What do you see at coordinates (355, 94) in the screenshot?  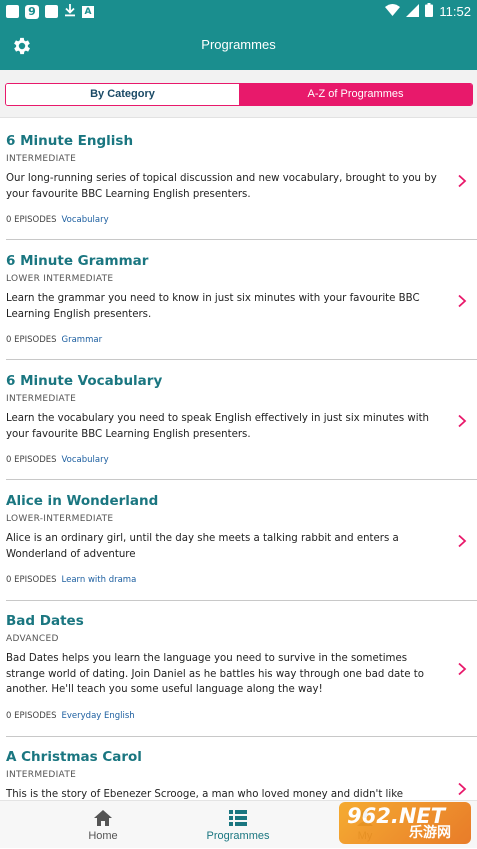 I see `tab-a-z-programmes: A-Z of Programmes` at bounding box center [355, 94].